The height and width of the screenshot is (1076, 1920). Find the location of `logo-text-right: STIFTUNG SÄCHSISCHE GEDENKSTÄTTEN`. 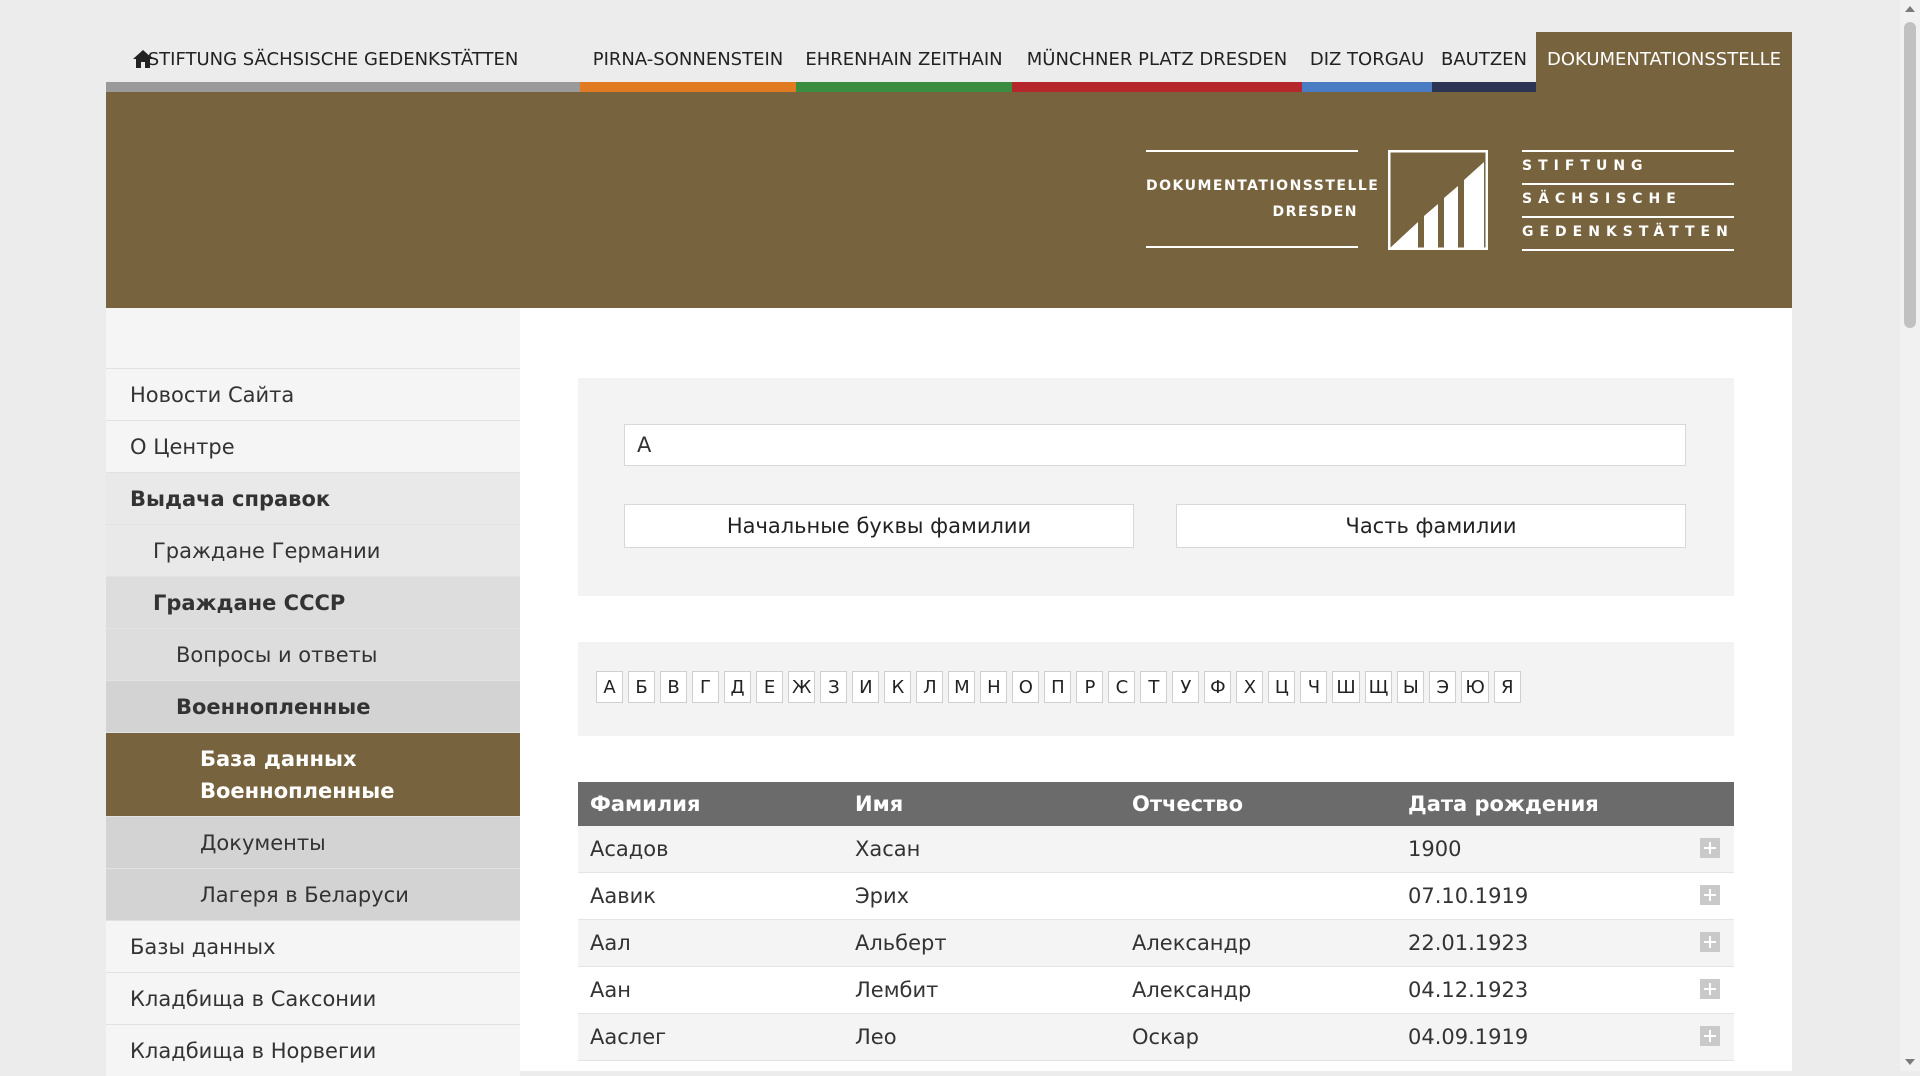

logo-text-right: STIFTUNG SÄCHSISCHE GEDENKSTÄTTEN is located at coordinates (1628, 200).